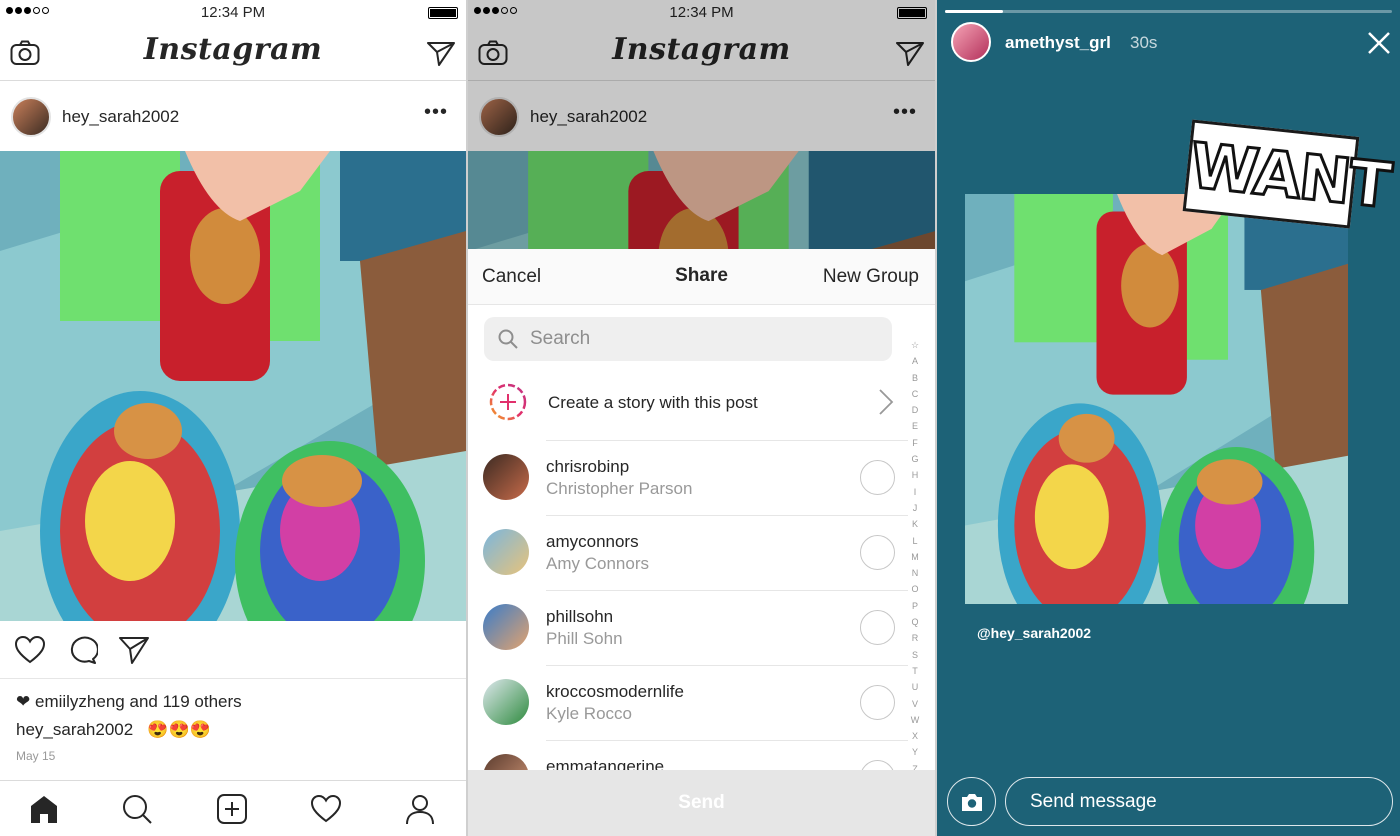  I want to click on contact-row: chrisrobinp Christopher Parson, so click(688, 477).